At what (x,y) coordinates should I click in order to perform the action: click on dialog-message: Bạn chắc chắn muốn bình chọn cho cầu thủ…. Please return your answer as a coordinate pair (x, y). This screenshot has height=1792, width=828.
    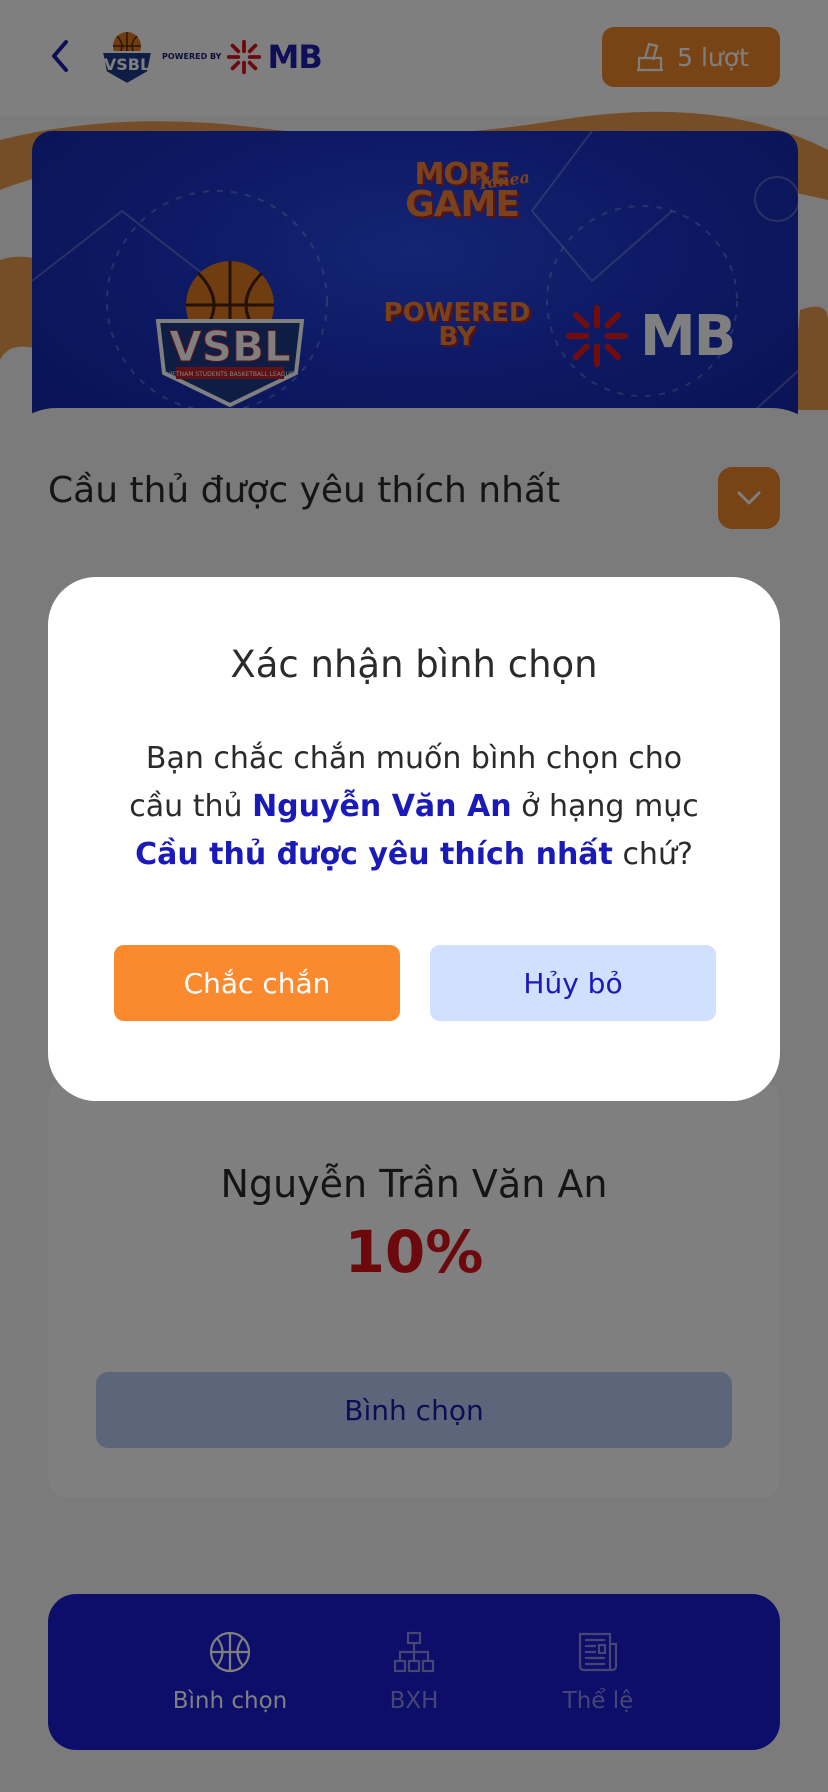
    Looking at the image, I should click on (414, 806).